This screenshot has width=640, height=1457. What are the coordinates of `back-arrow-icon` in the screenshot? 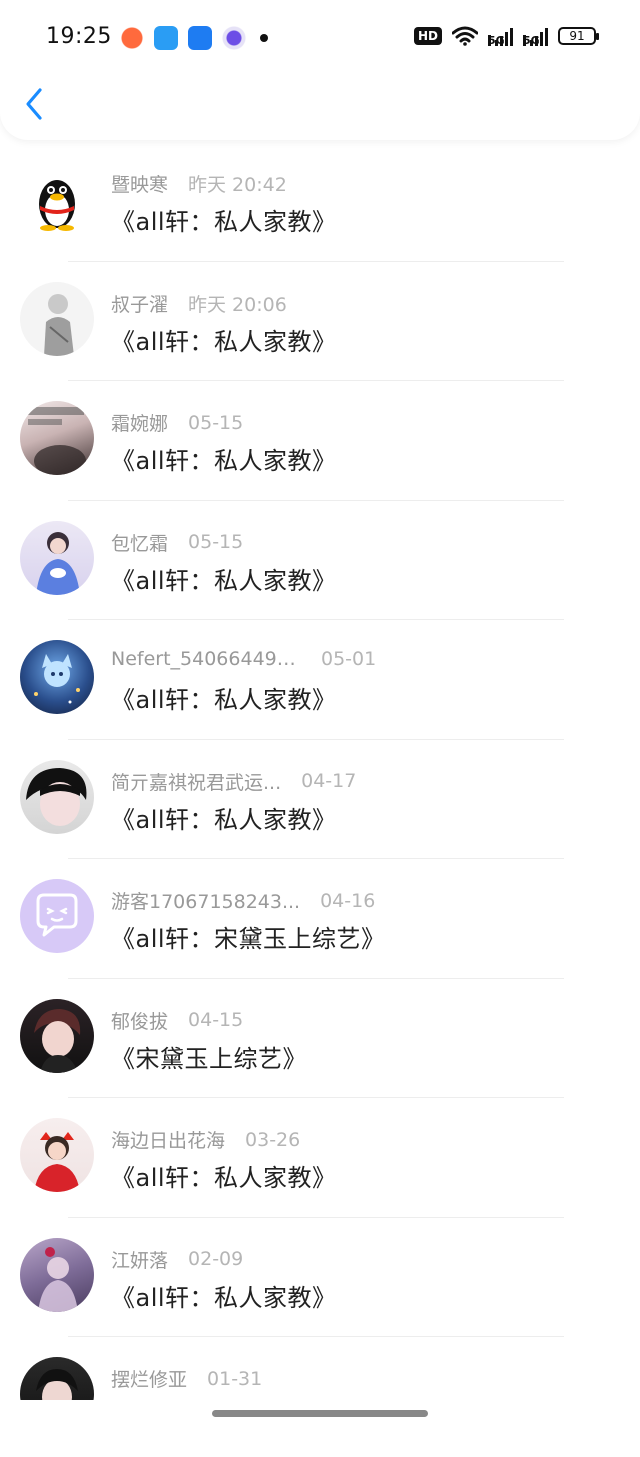 It's located at (34, 104).